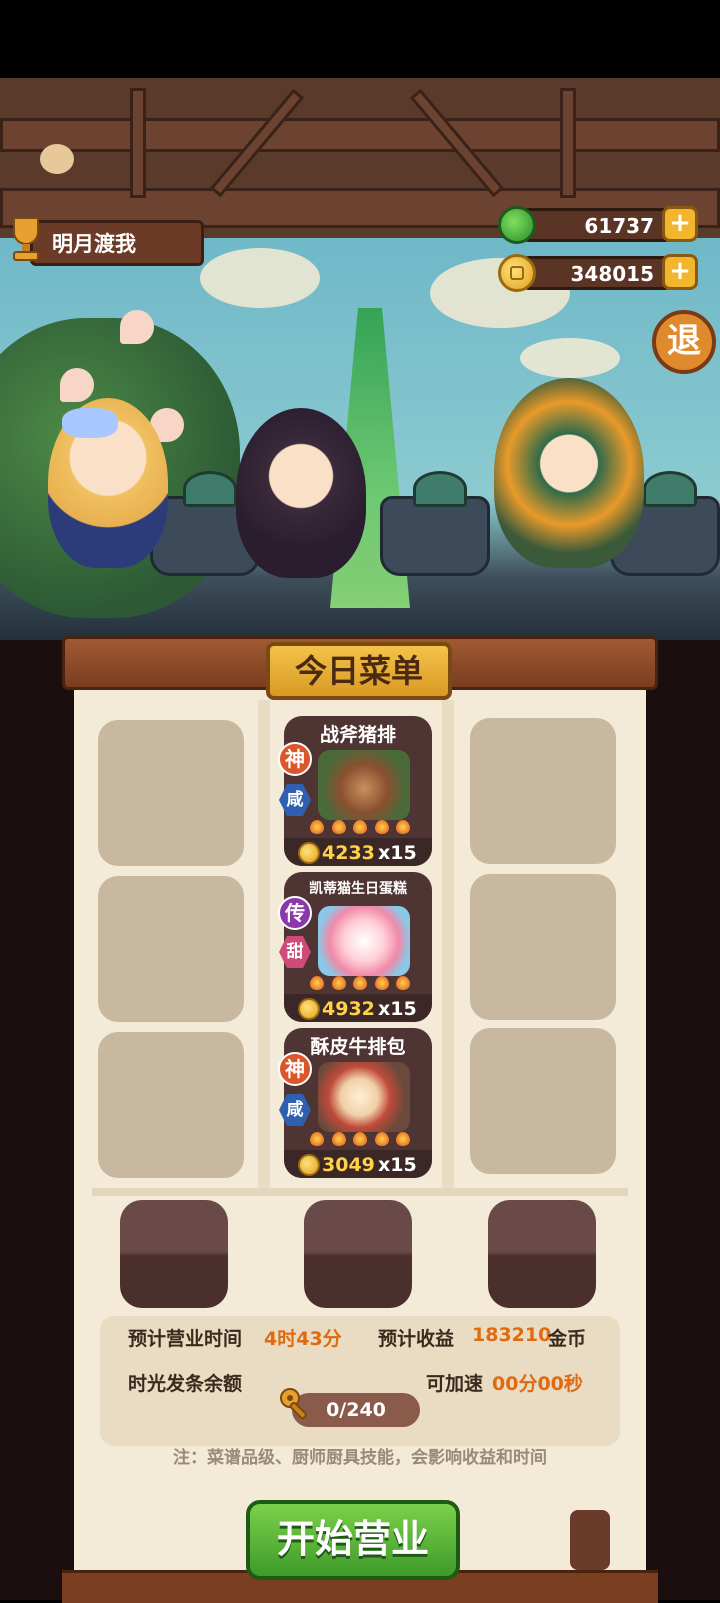  What do you see at coordinates (680, 224) in the screenshot?
I see `add-jade-button: +` at bounding box center [680, 224].